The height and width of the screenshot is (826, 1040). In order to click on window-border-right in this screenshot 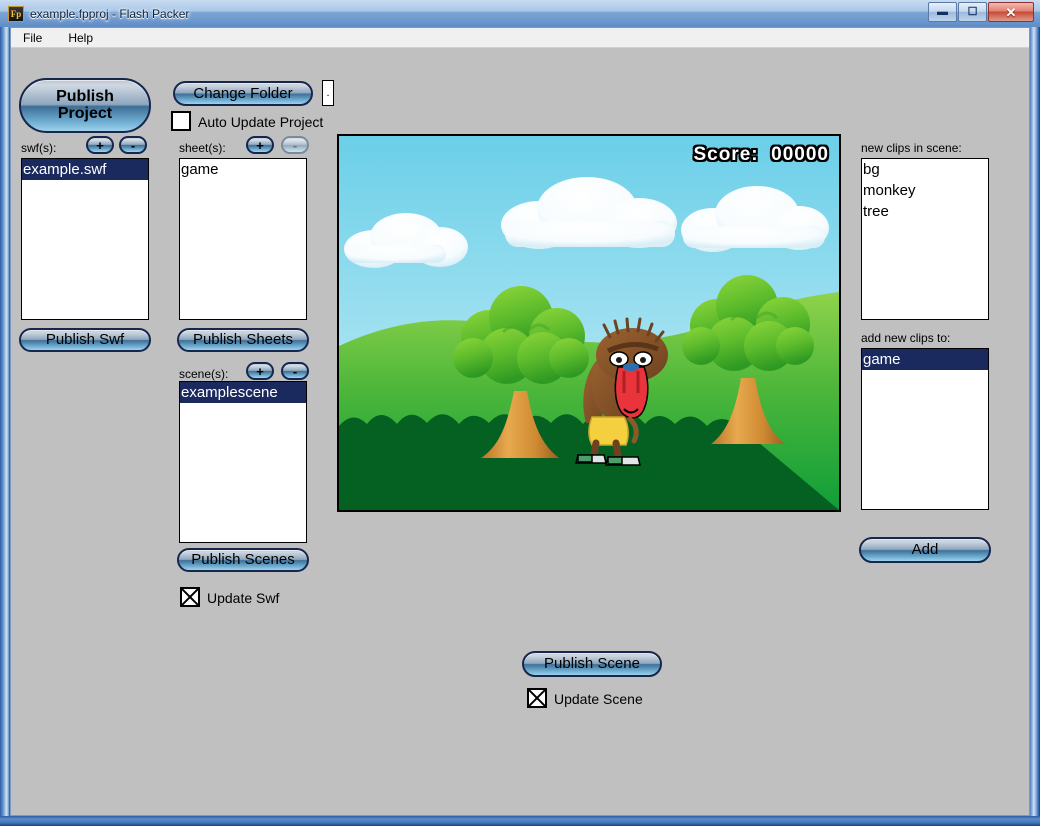, I will do `click(1035, 413)`.